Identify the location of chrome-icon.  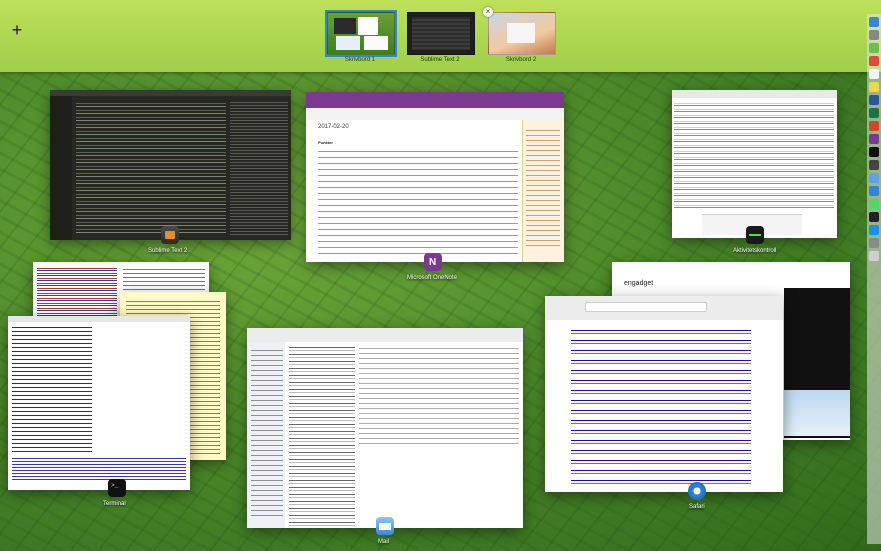
(874, 61).